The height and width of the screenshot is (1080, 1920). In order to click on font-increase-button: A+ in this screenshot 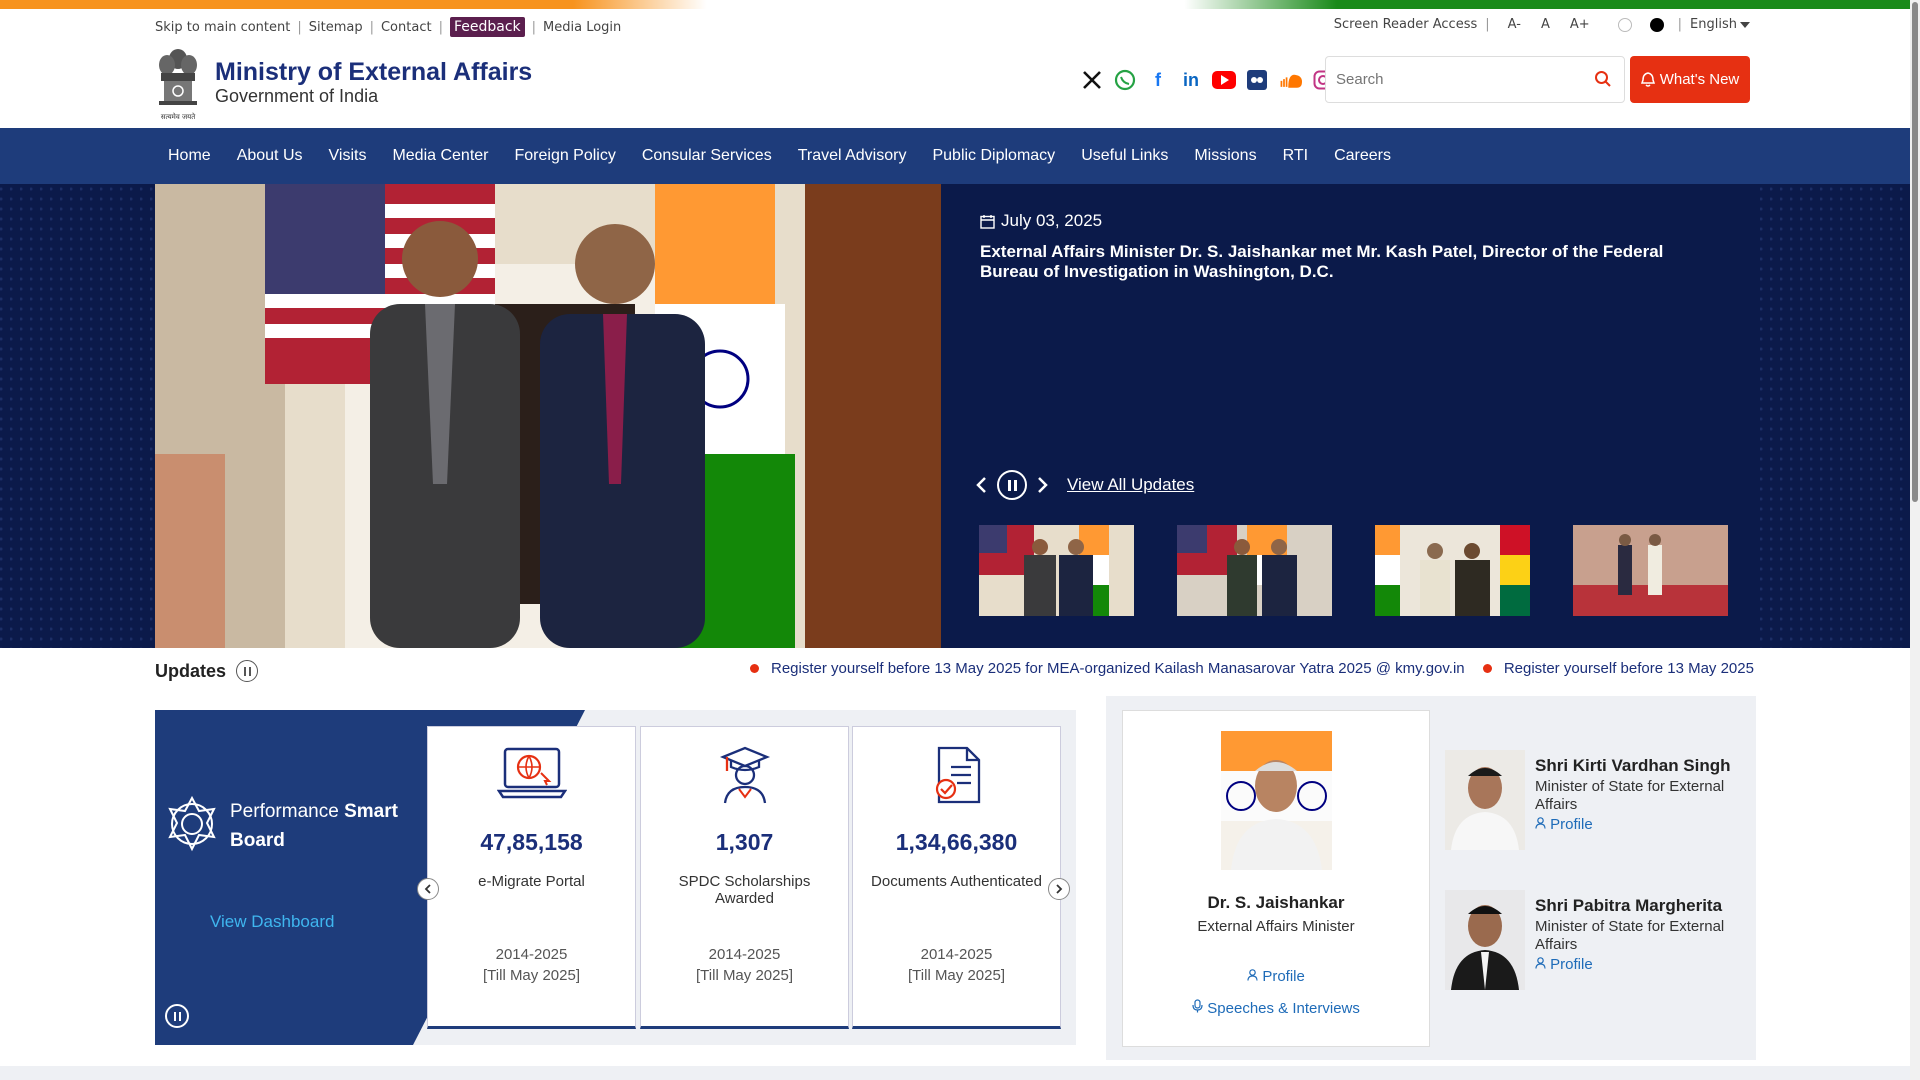, I will do `click(1580, 24)`.